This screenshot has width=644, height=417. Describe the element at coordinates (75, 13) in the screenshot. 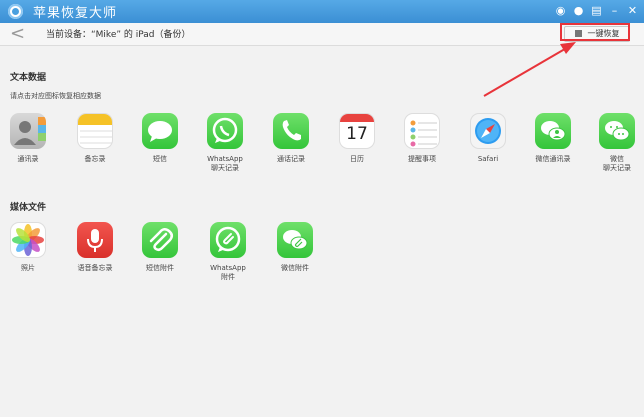

I see `app-title: 苹果恢复大师` at that location.